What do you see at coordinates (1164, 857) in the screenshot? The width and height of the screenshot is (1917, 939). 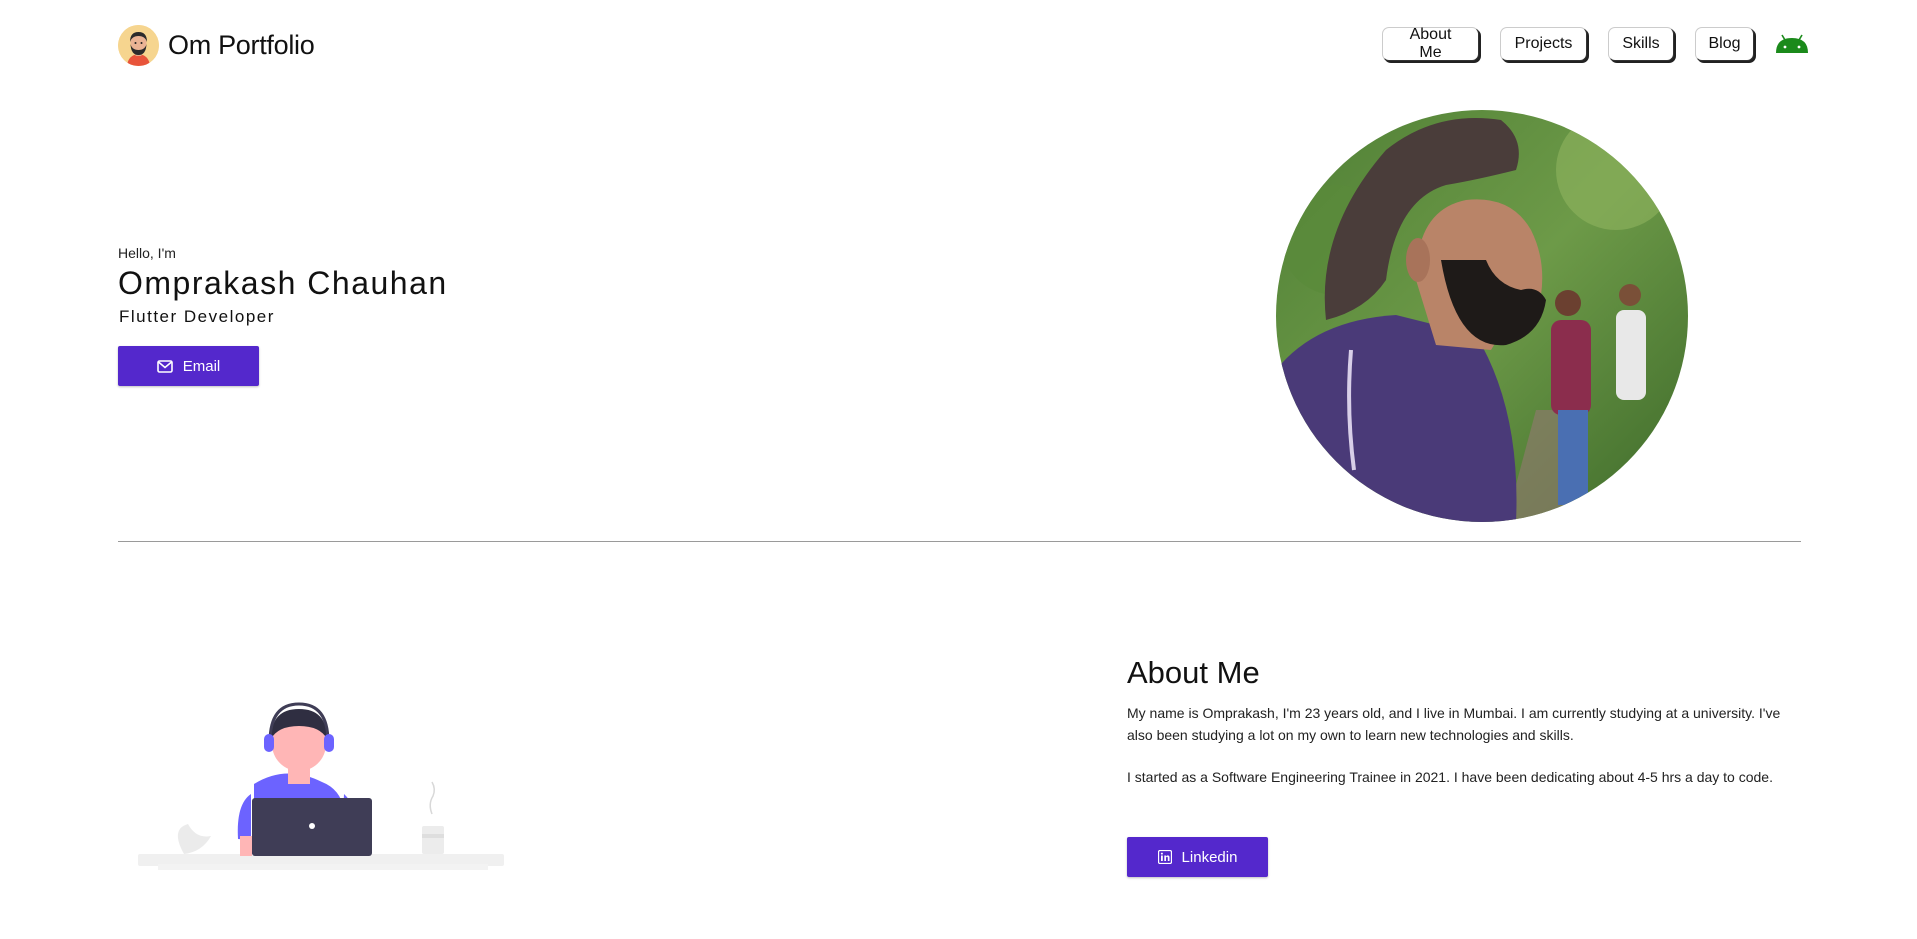 I see `linkedin-icon` at bounding box center [1164, 857].